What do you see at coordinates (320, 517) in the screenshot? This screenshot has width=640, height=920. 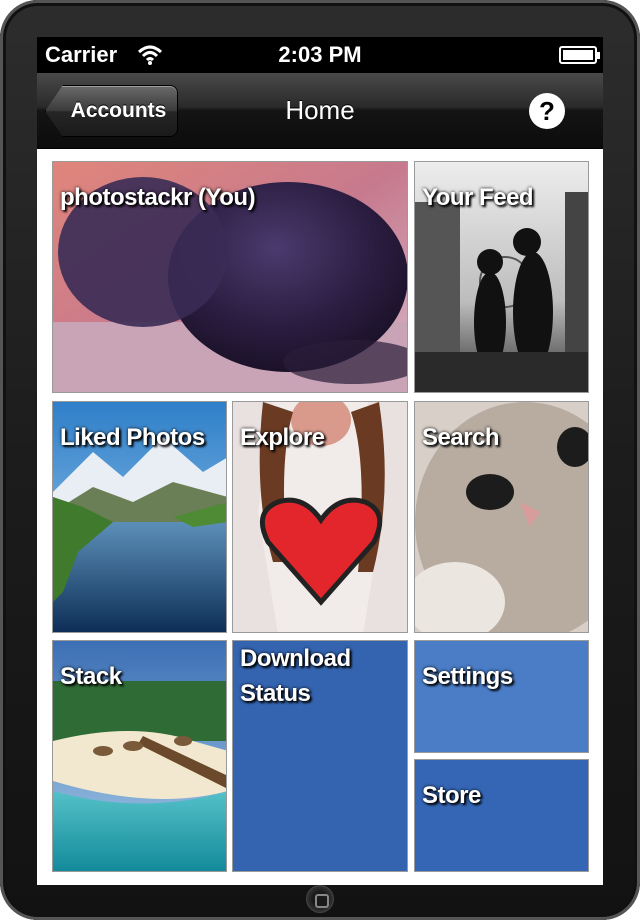 I see `tile-explore: Explore` at bounding box center [320, 517].